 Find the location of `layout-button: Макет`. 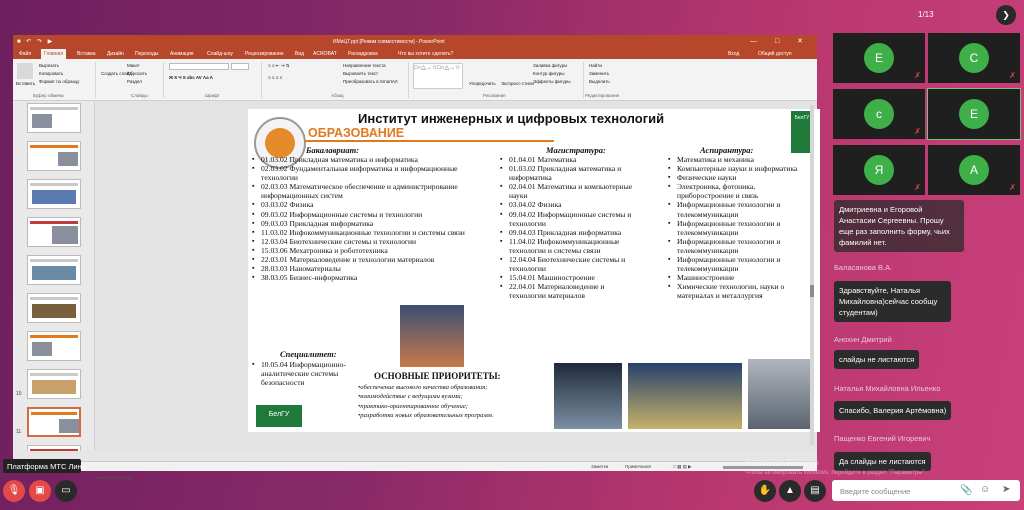

layout-button: Макет is located at coordinates (133, 65).